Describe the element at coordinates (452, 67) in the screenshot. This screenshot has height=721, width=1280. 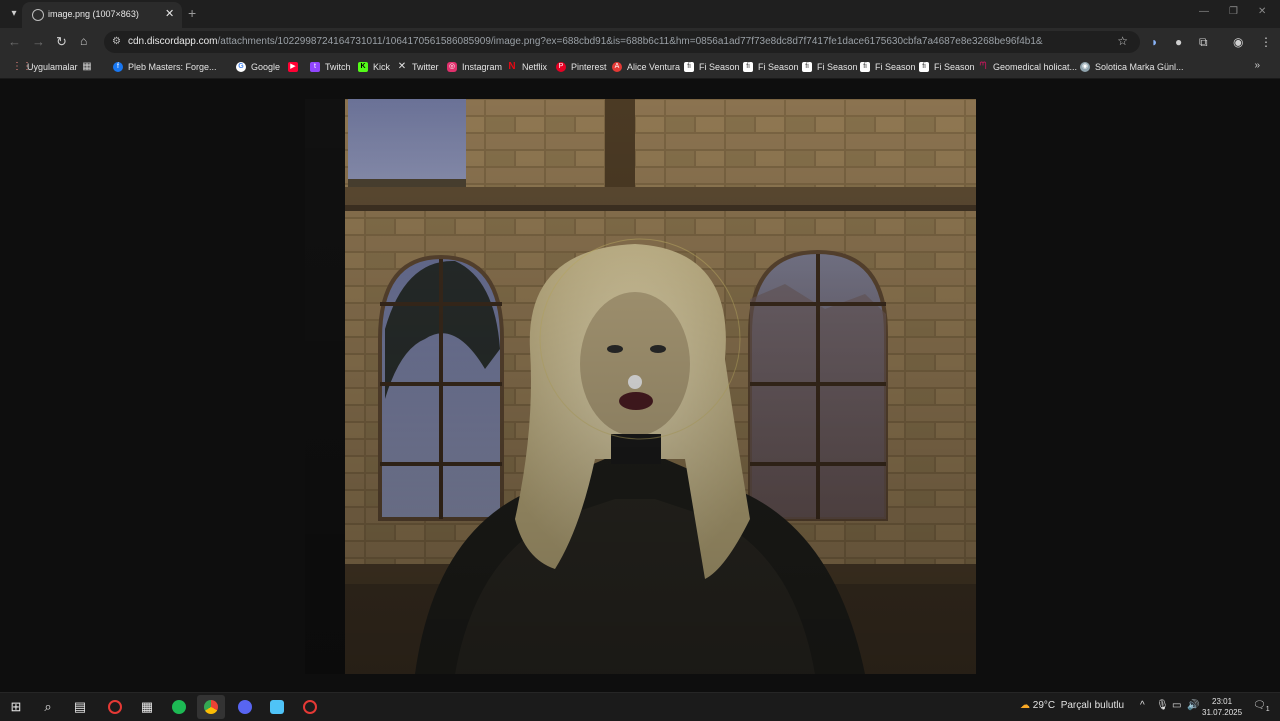
I see `instagram-icon: ◎` at that location.